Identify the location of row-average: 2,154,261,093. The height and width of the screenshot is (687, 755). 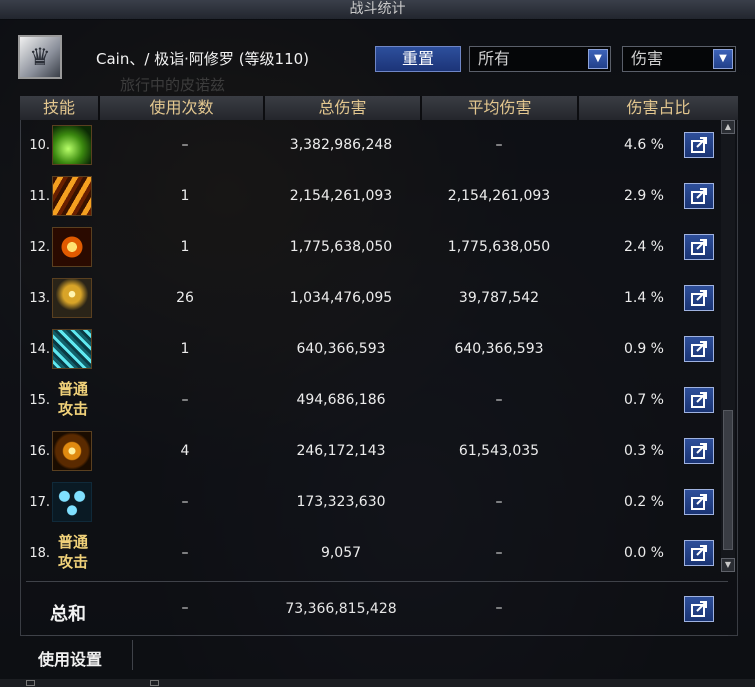
(499, 196).